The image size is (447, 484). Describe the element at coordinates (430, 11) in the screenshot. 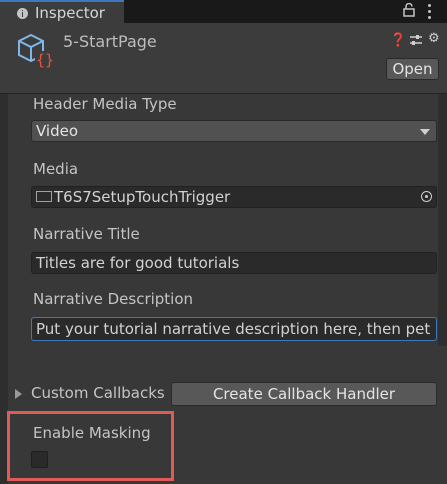

I see `tab-menu-icon` at that location.